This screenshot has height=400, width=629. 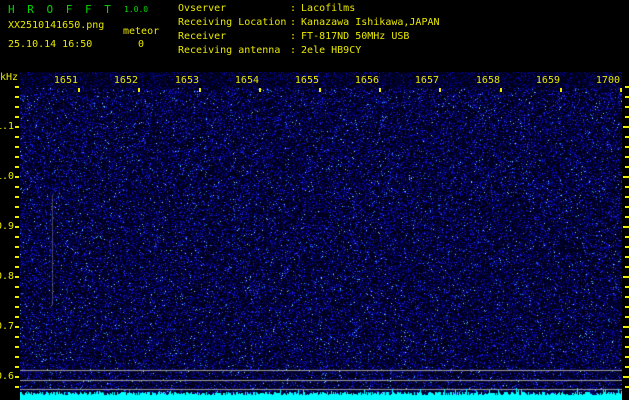 What do you see at coordinates (202, 8) in the screenshot?
I see `info-label: Ovserver` at bounding box center [202, 8].